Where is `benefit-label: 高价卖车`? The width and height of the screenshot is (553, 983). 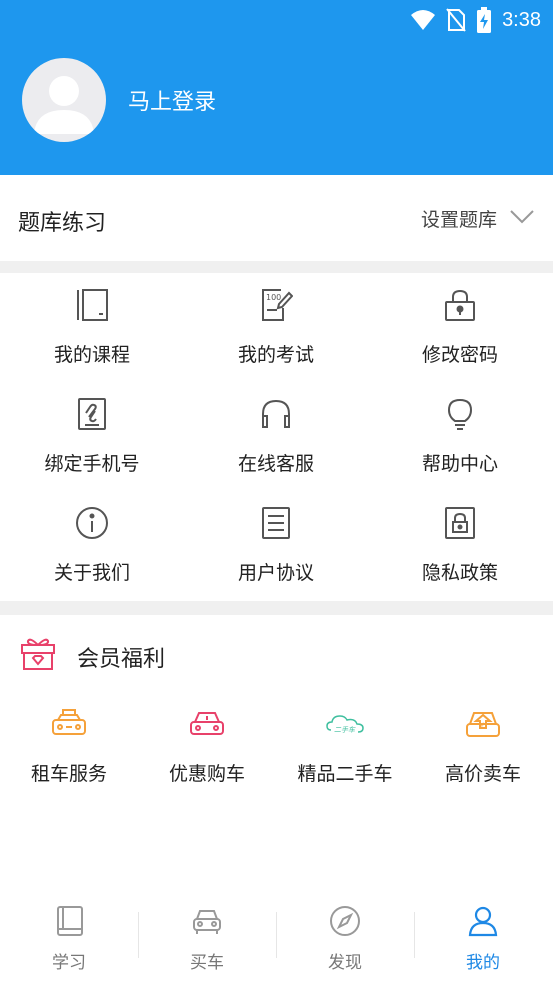
benefit-label: 高价卖车 is located at coordinates (482, 774).